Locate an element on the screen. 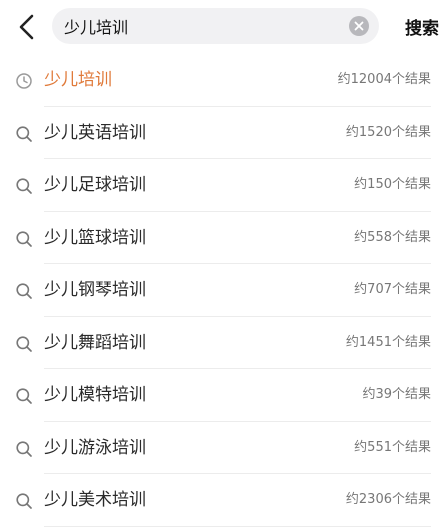 The image size is (443, 529). list-item: 少儿足球培训 约150个结果 is located at coordinates (221, 185).